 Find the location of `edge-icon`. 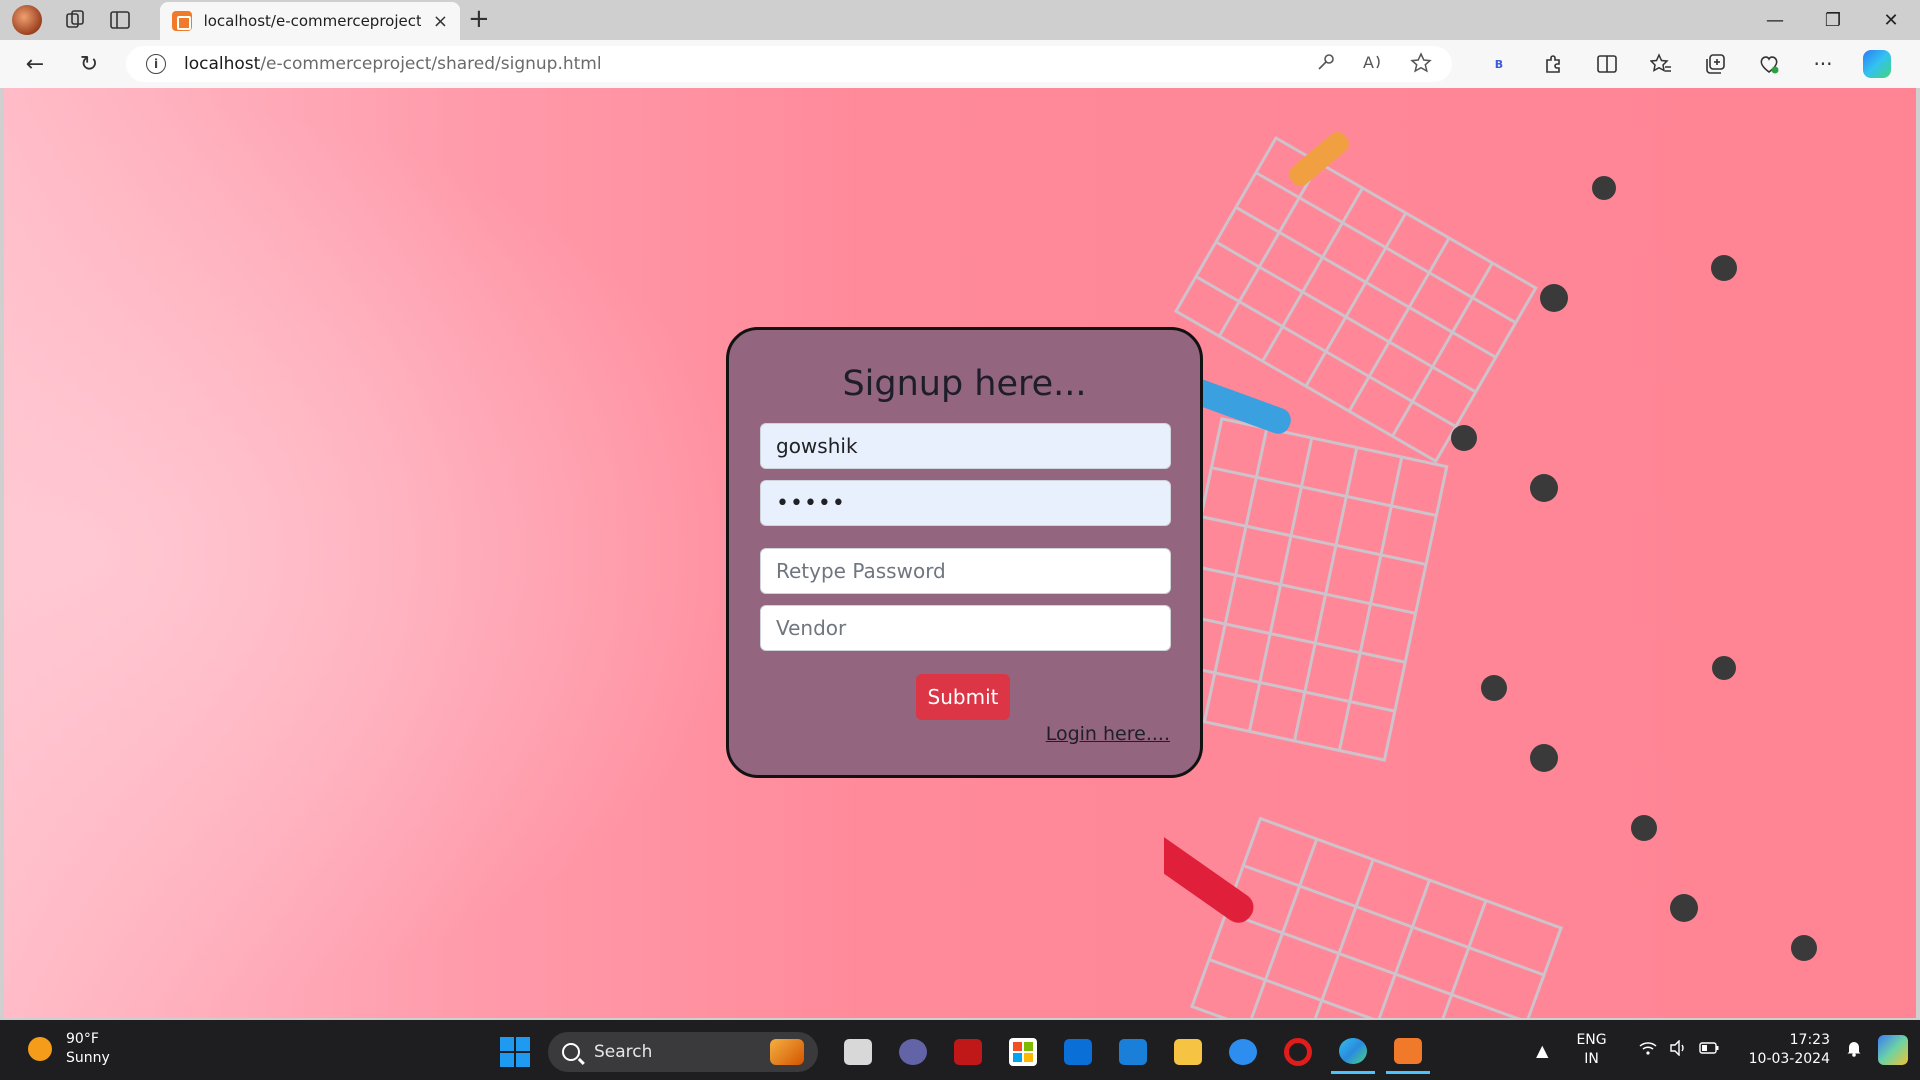

edge-icon is located at coordinates (1353, 1052).